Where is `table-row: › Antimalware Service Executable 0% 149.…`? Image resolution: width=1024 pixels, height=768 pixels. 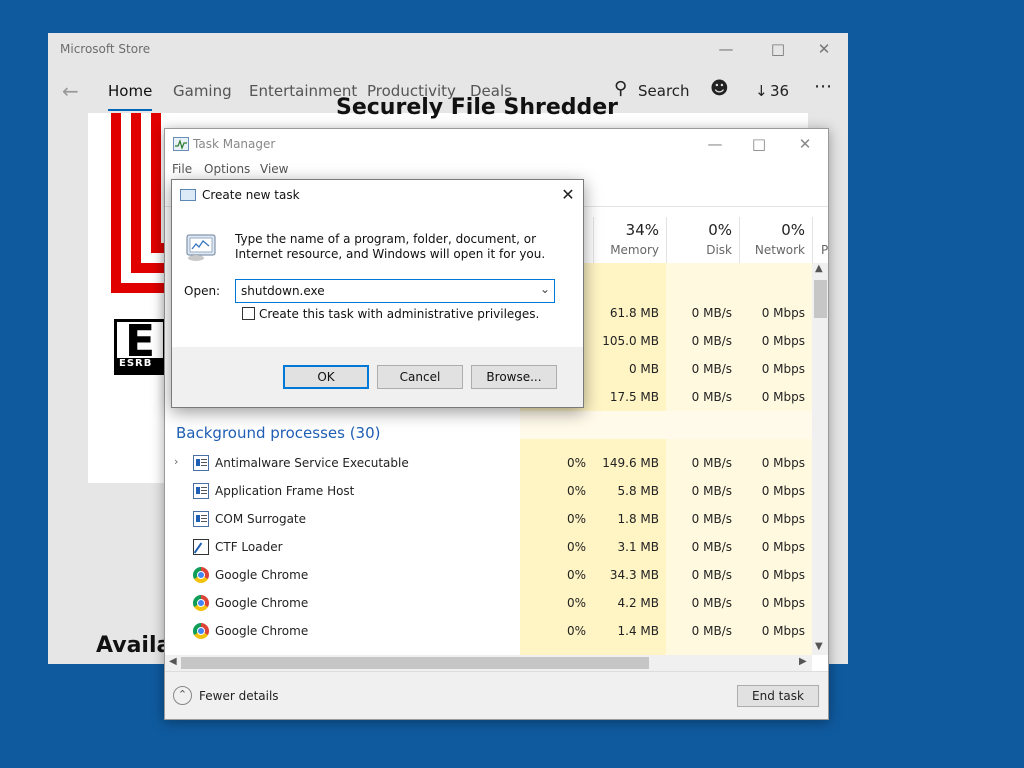
table-row: › Antimalware Service Executable 0% 149.… is located at coordinates (488, 463).